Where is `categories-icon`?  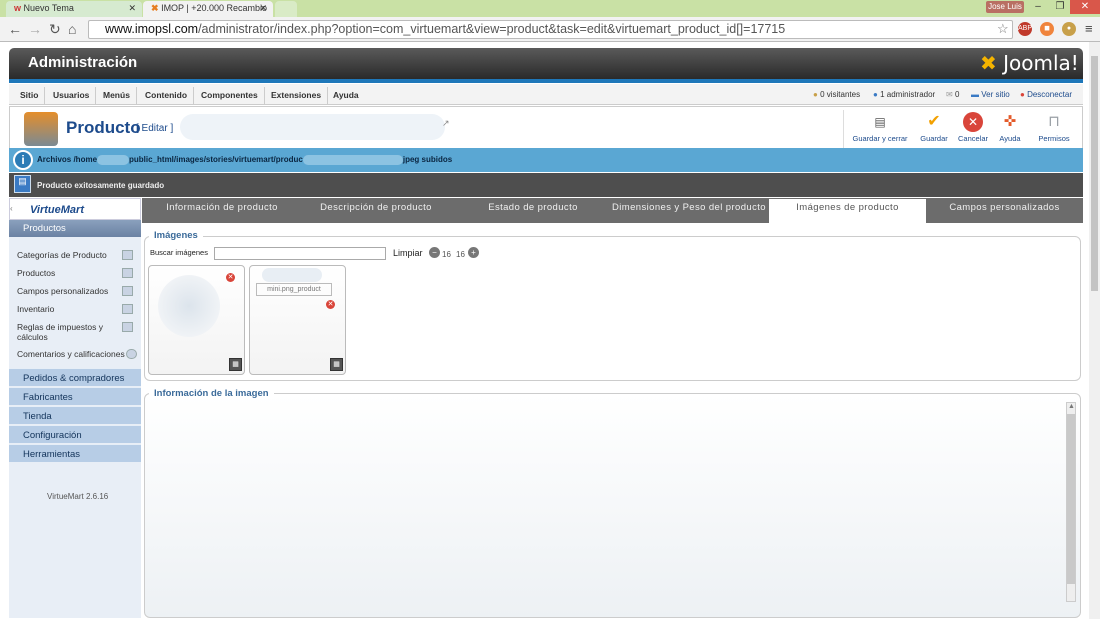
categories-icon is located at coordinates (127, 255).